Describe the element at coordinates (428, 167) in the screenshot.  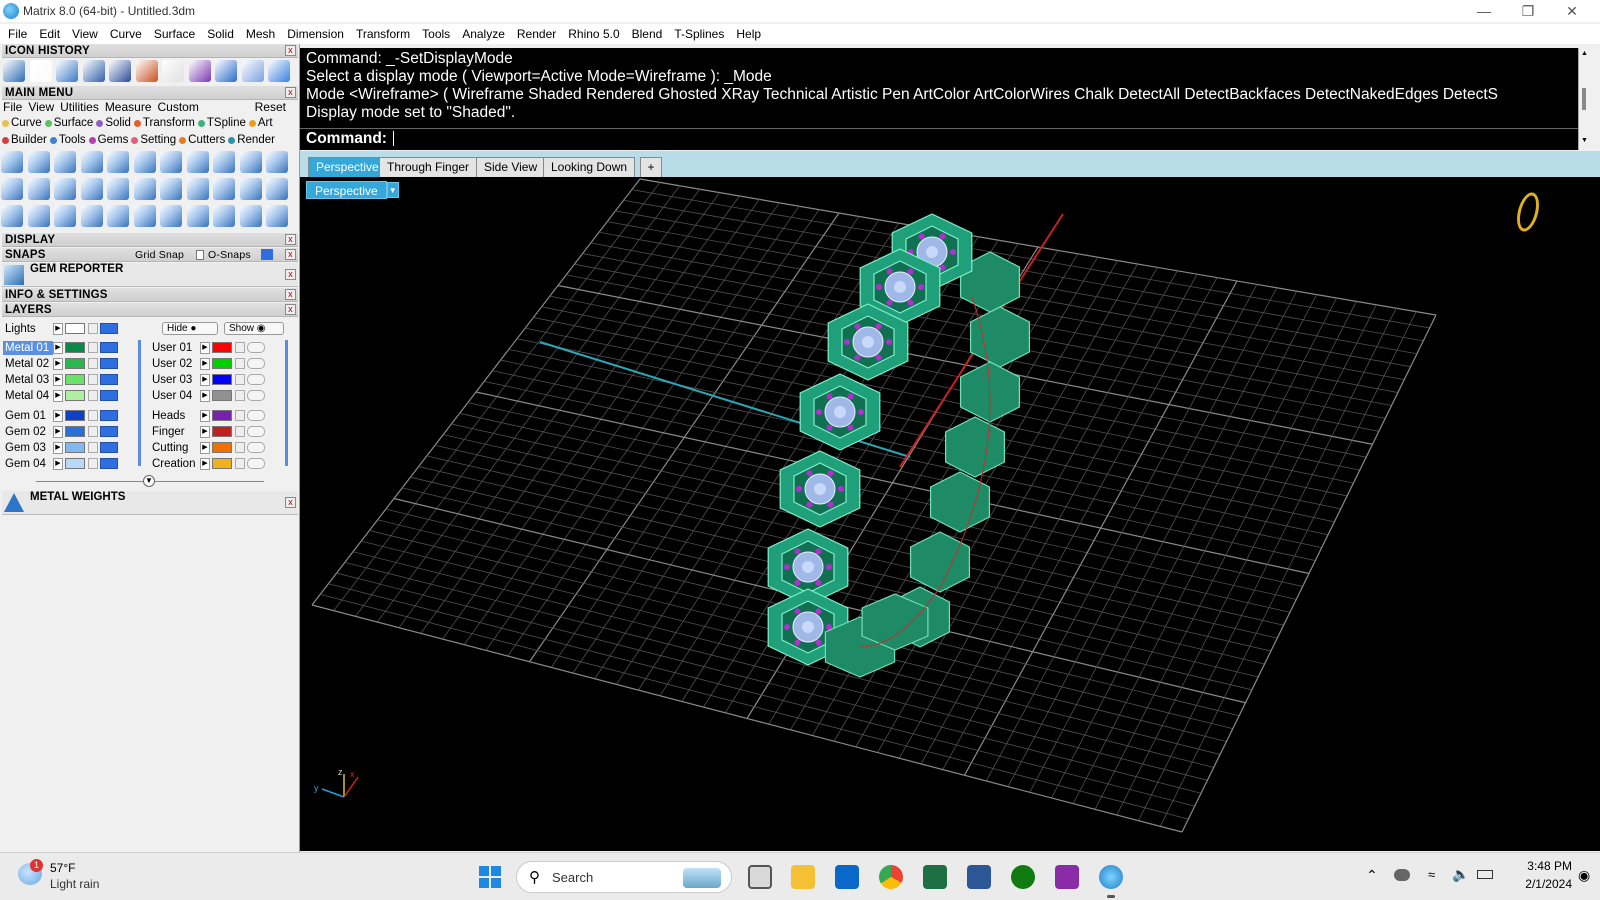
I see `tab-through-finger: Through Finger` at that location.